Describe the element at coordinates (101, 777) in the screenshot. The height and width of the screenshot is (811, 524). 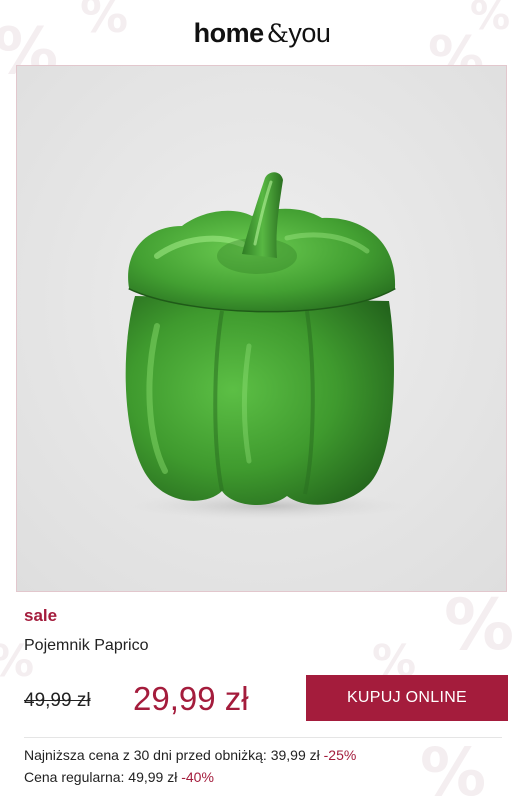
I see `regular-price-text: Cena regularna: 49,99 zł` at that location.